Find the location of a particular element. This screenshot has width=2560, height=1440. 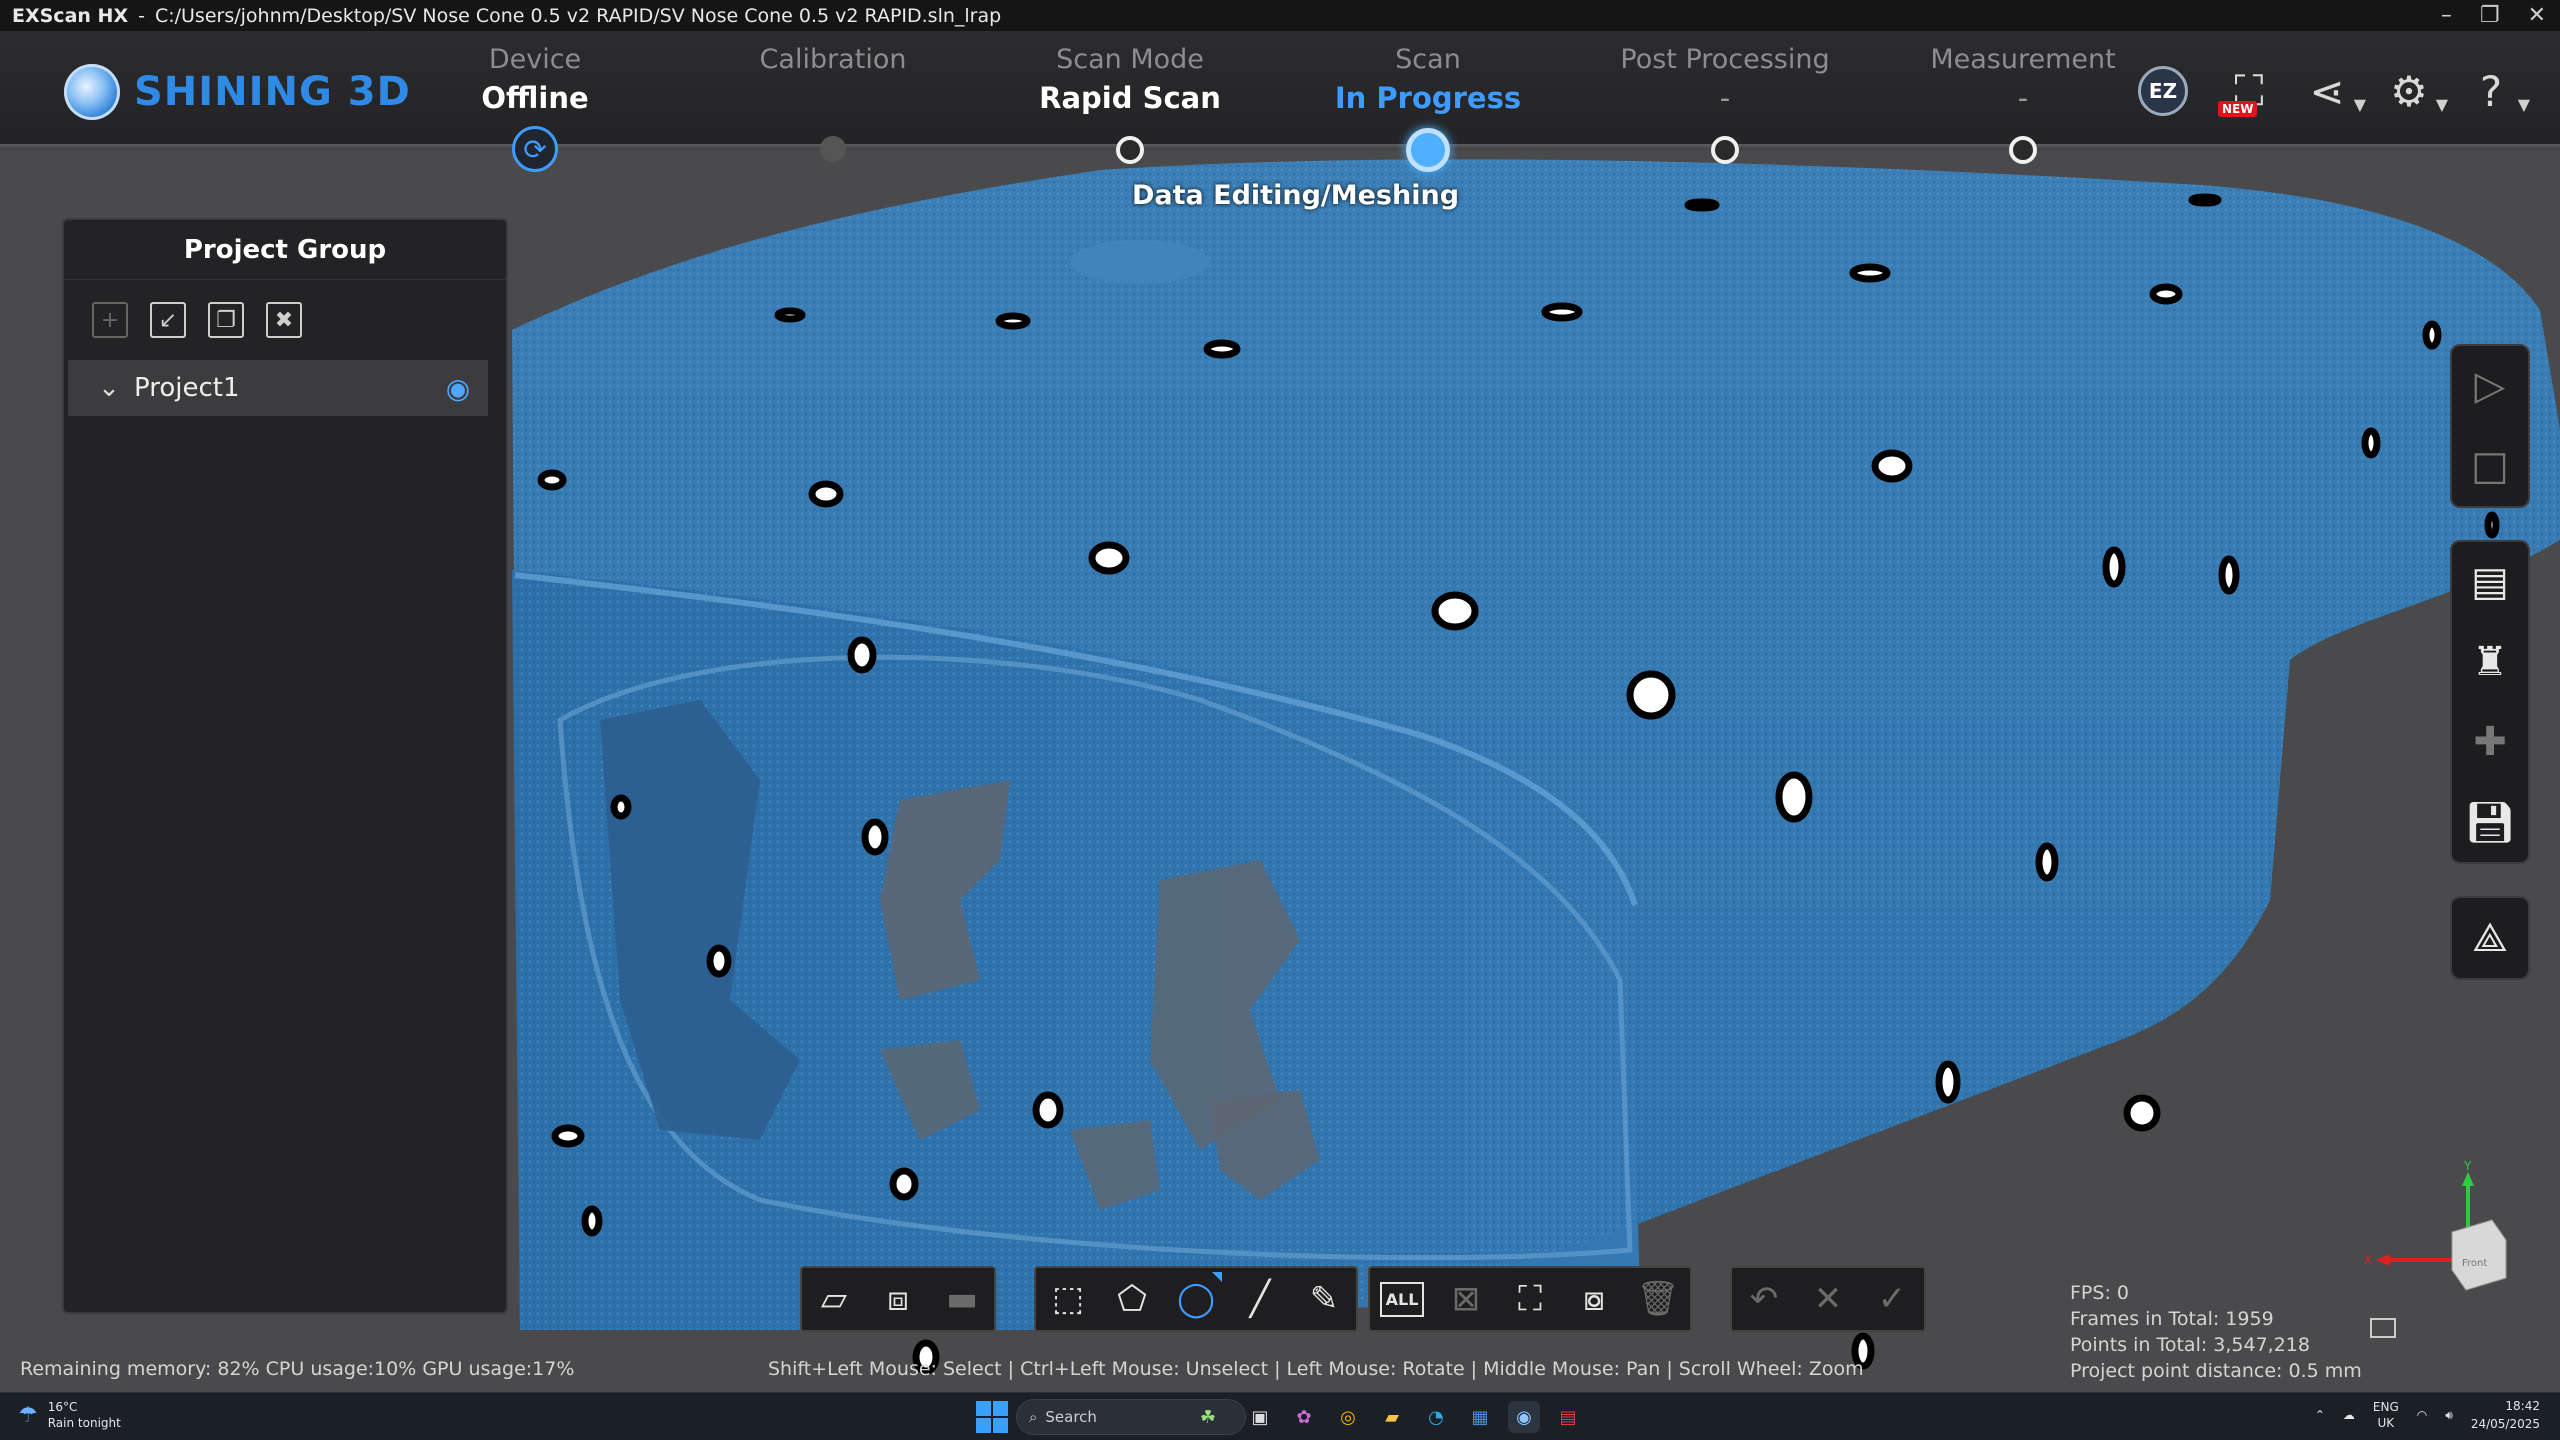

step-scan: Scan In Progress is located at coordinates (1428, 79).